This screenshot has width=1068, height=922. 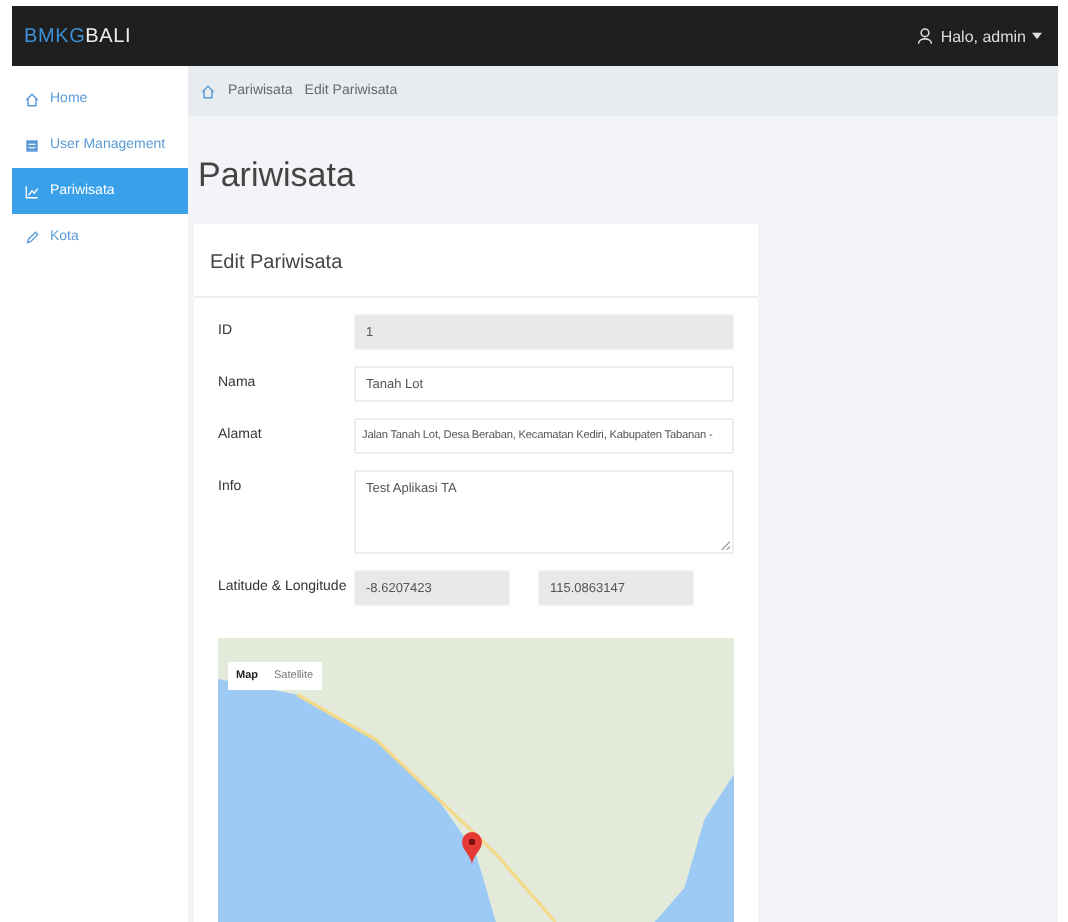 I want to click on caret-icon, so click(x=1037, y=36).